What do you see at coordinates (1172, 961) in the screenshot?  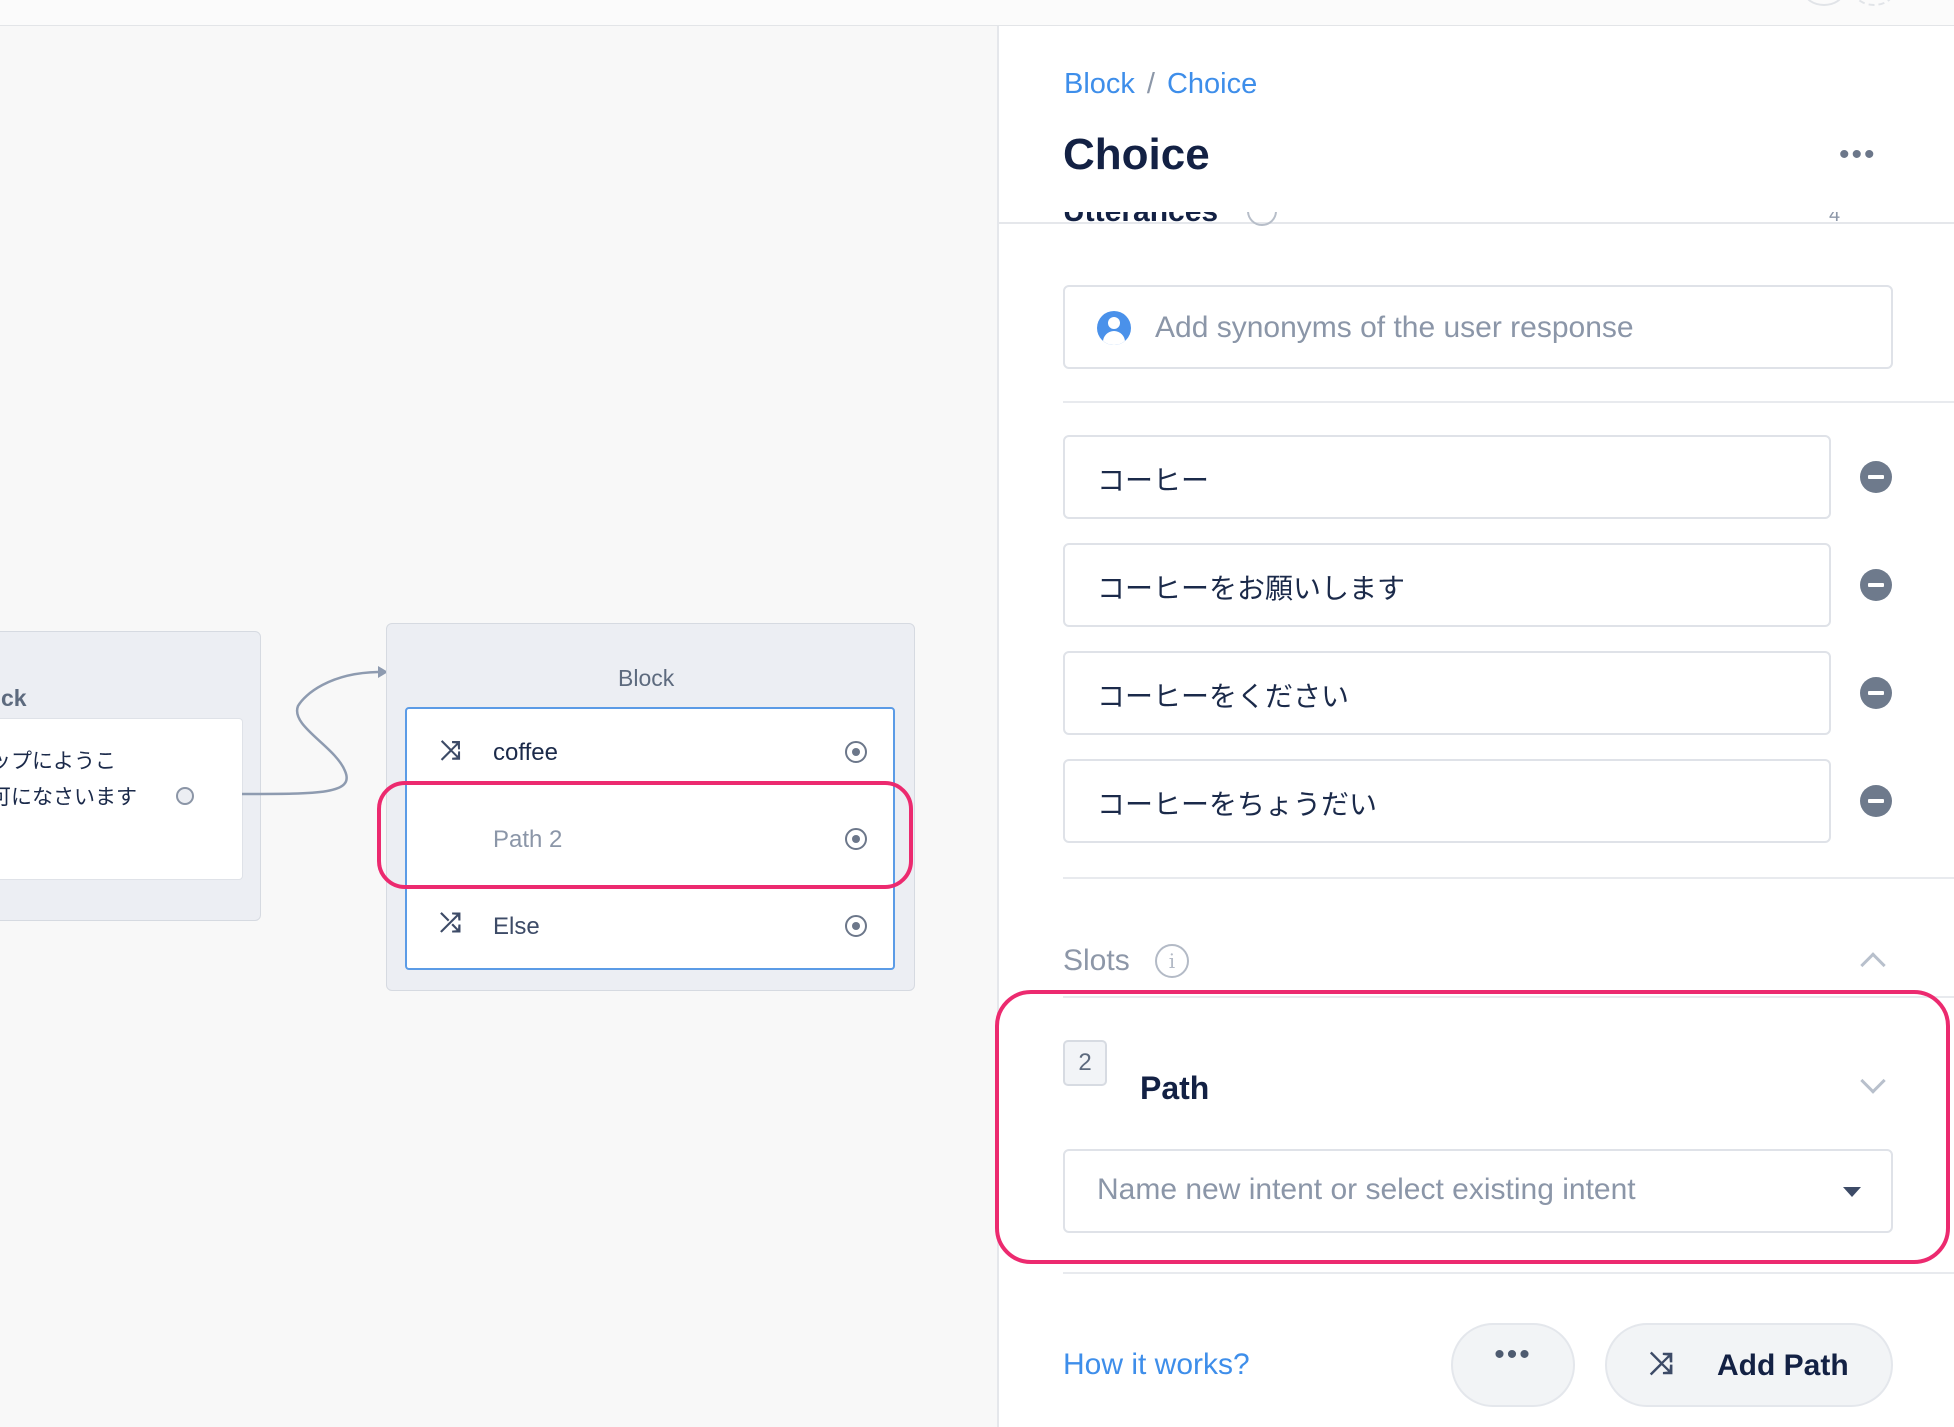 I see `info-icon: i` at bounding box center [1172, 961].